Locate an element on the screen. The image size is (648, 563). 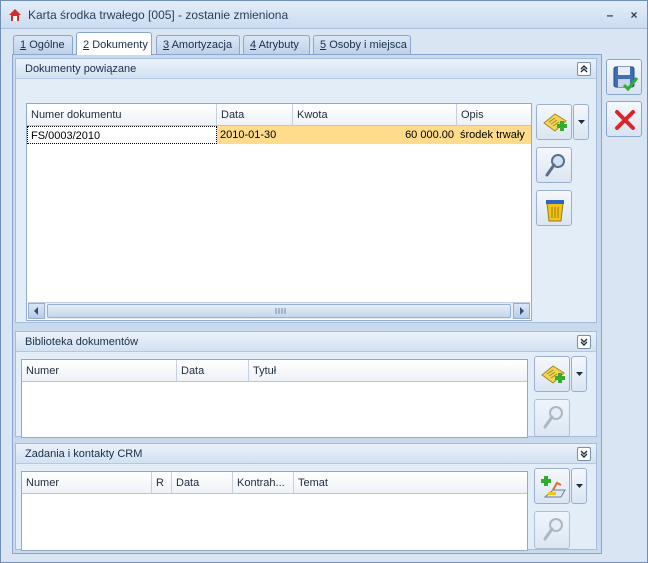
document-library-header: Biblioteka dokumentów is located at coordinates (306, 342).